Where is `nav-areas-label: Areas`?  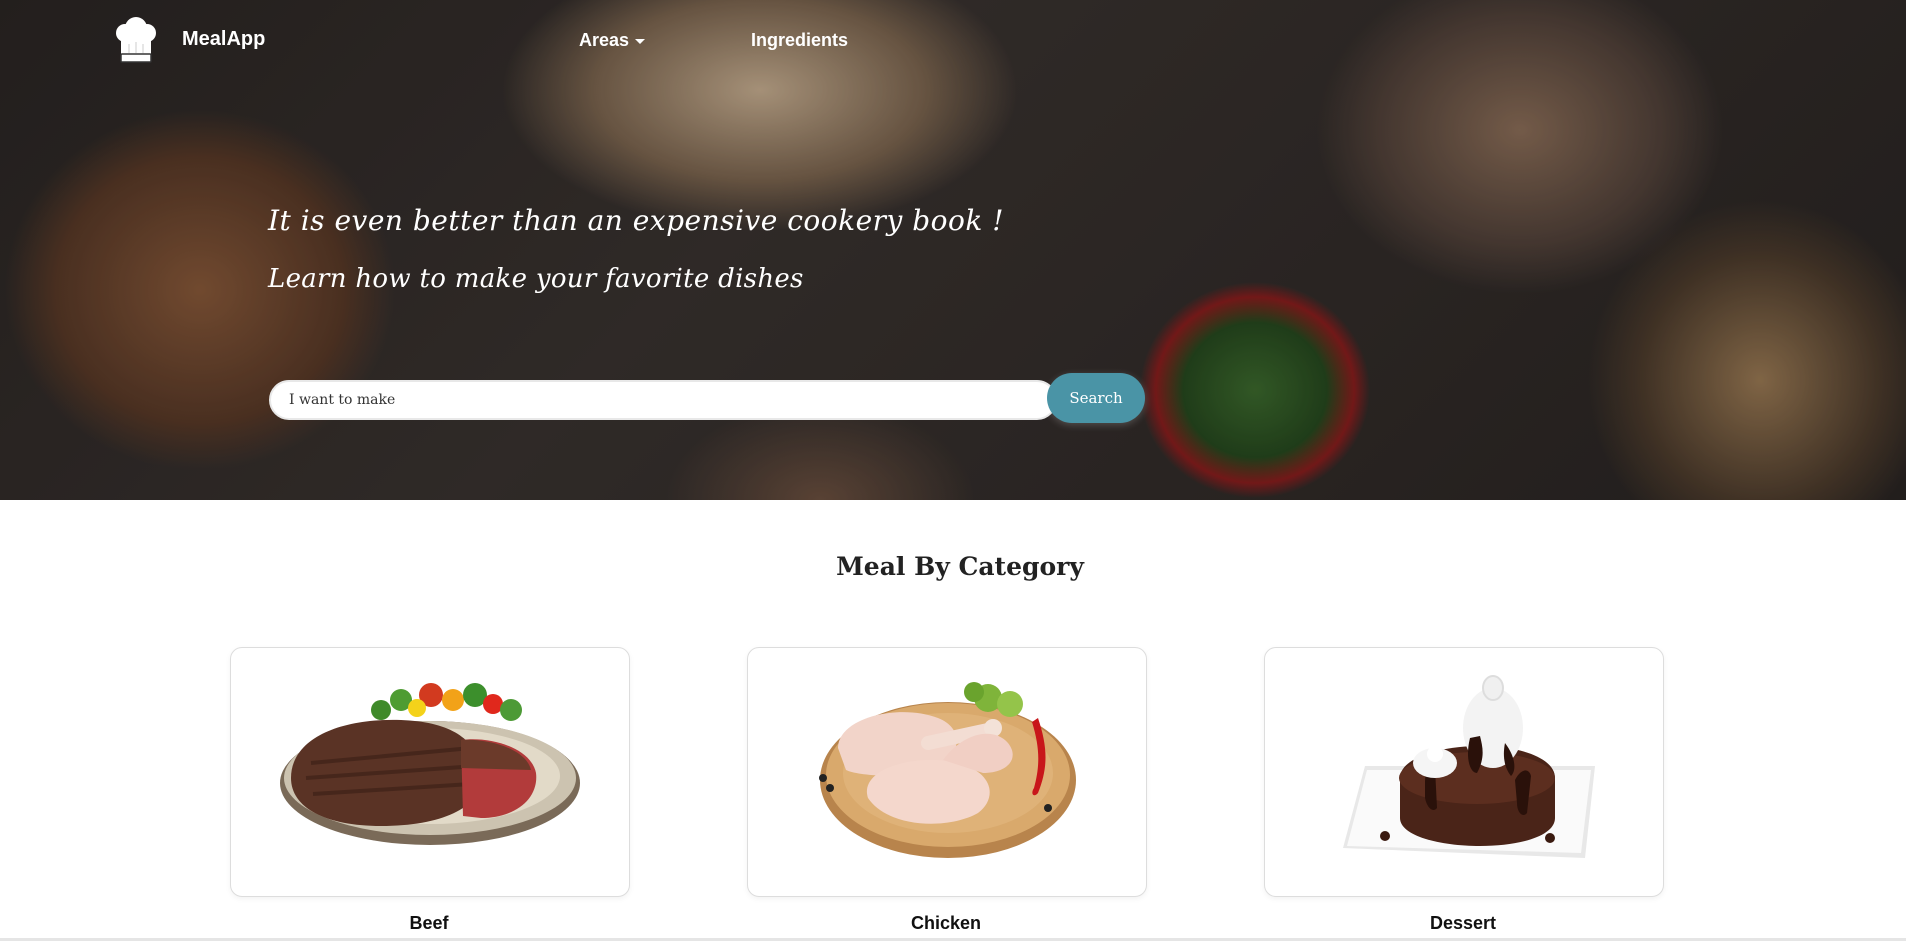 nav-areas-label: Areas is located at coordinates (604, 40).